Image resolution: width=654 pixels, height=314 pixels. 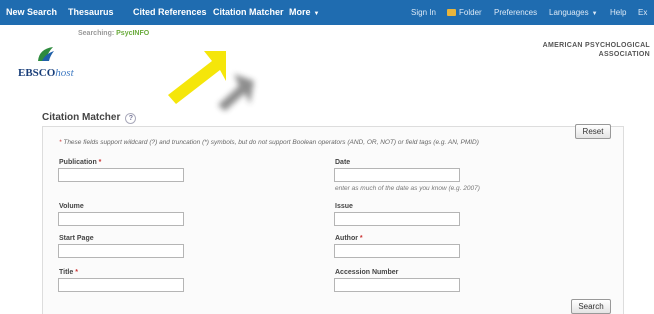 What do you see at coordinates (397, 219) in the screenshot?
I see `issue-input` at bounding box center [397, 219].